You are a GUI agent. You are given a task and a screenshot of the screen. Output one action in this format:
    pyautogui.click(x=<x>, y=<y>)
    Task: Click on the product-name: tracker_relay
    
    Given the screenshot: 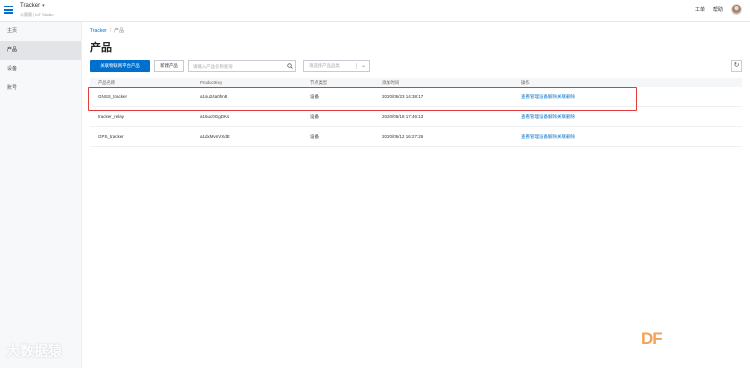 What is the action you would take?
    pyautogui.click(x=111, y=116)
    